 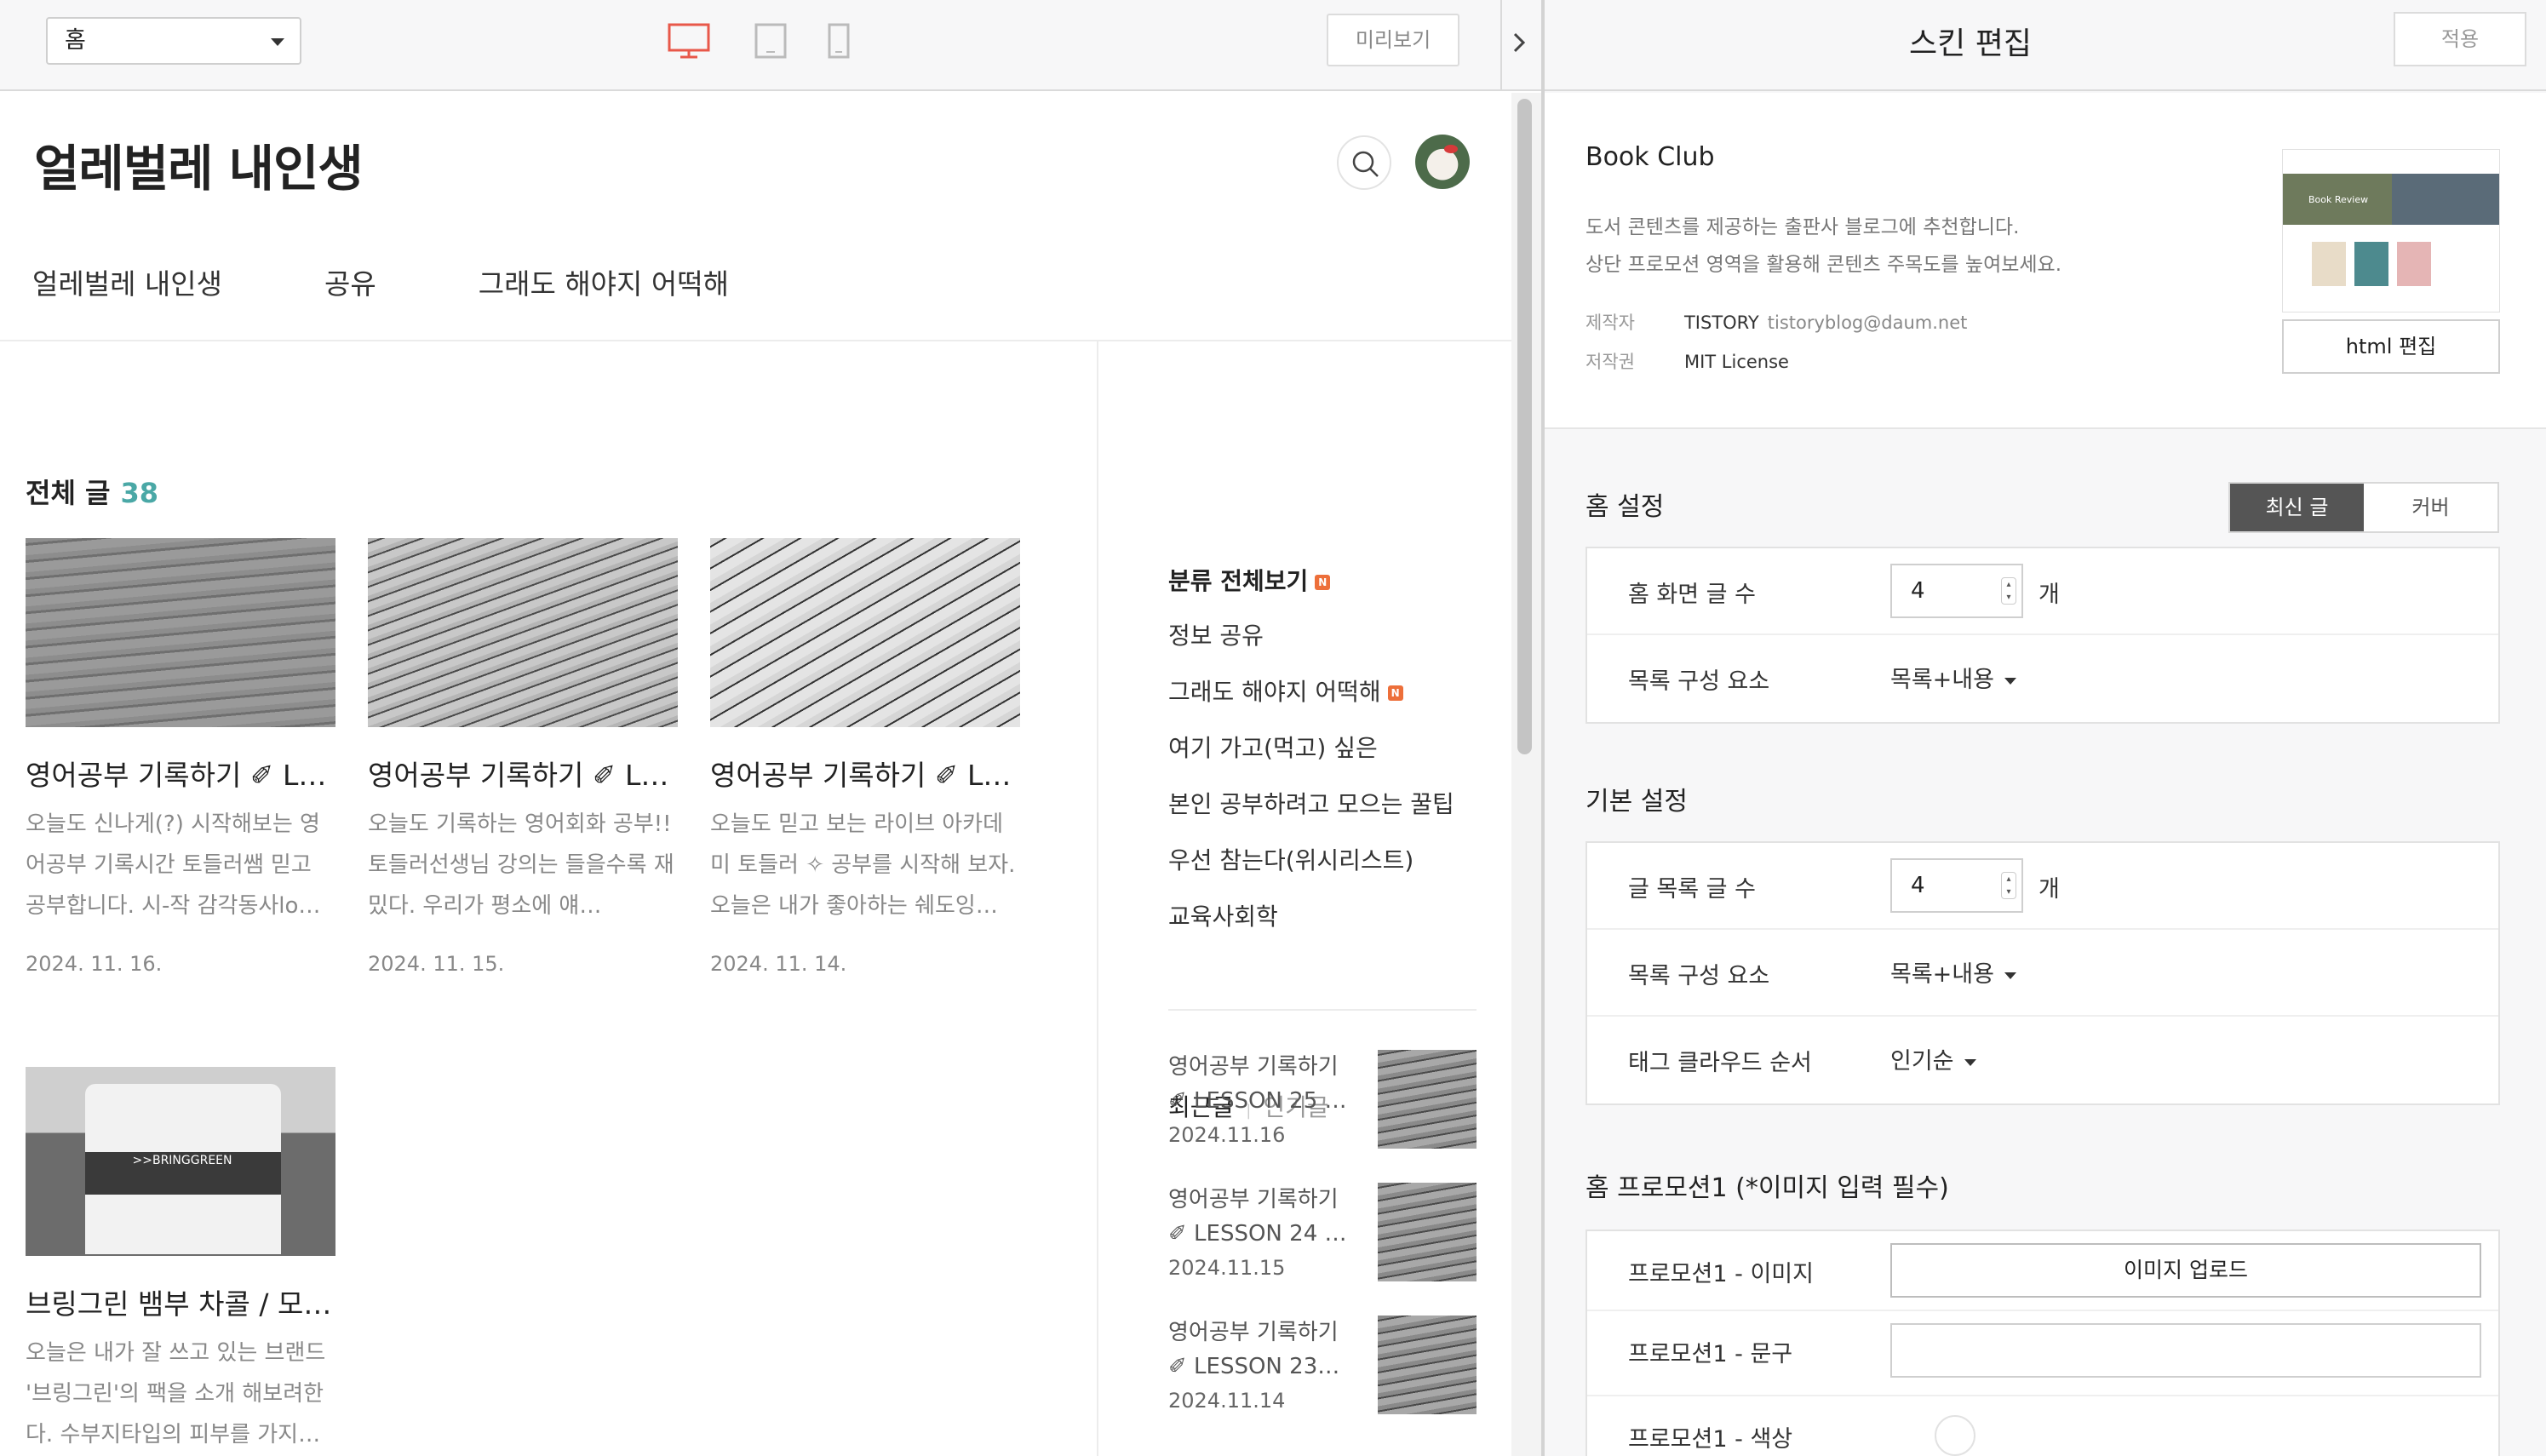 I want to click on home-mode-toggle: 최신 글 커버, so click(x=2363, y=508).